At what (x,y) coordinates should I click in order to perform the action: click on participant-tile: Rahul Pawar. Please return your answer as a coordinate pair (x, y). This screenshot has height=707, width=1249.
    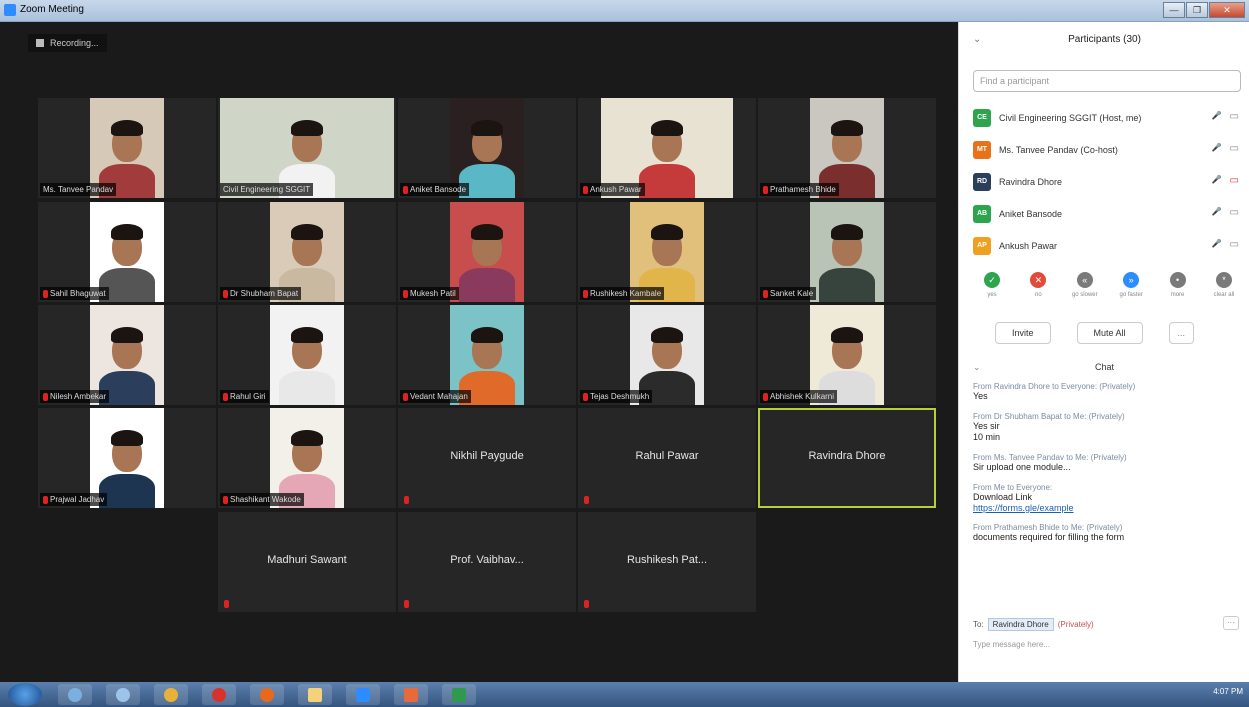
    Looking at the image, I should click on (667, 458).